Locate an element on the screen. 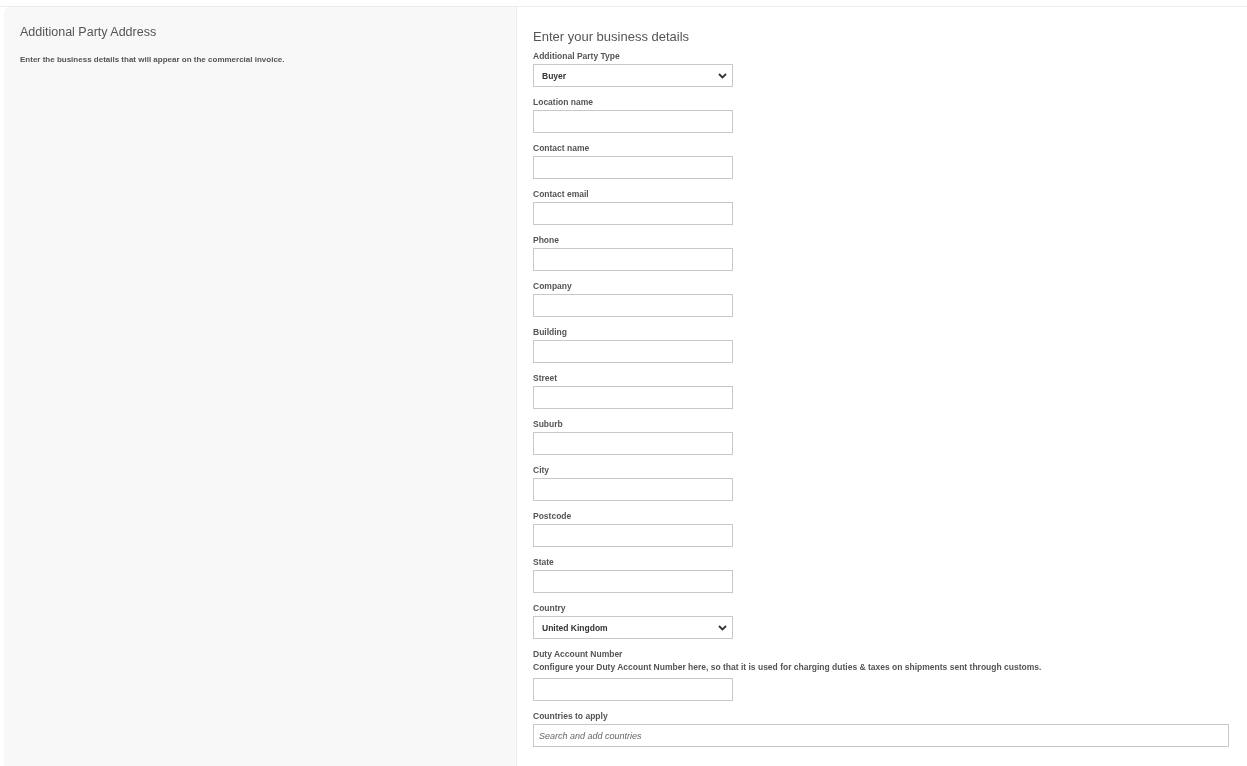 The width and height of the screenshot is (1247, 766). section-description: Enter the business details that will appear on the commercial invoice. is located at coordinates (153, 59).